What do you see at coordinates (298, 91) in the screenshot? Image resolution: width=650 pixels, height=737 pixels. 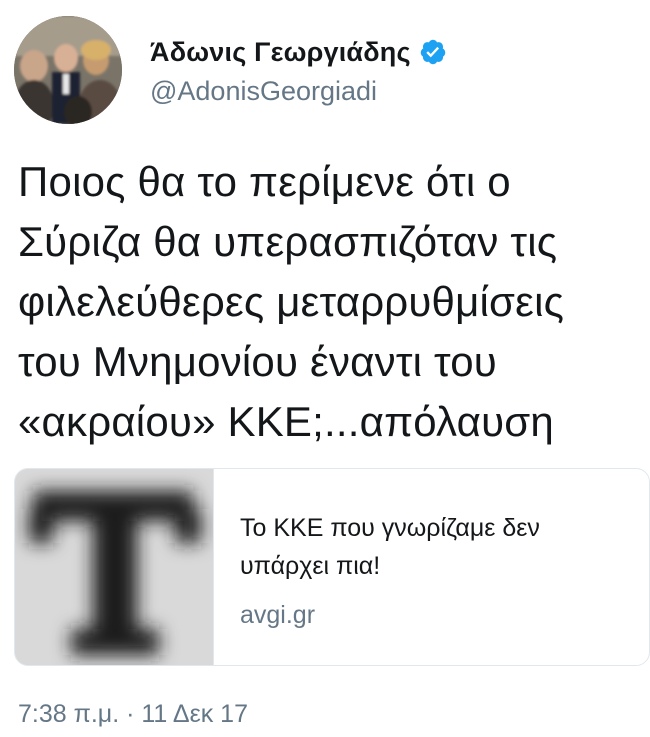 I see `handle: @AdonisGeorgiadi` at bounding box center [298, 91].